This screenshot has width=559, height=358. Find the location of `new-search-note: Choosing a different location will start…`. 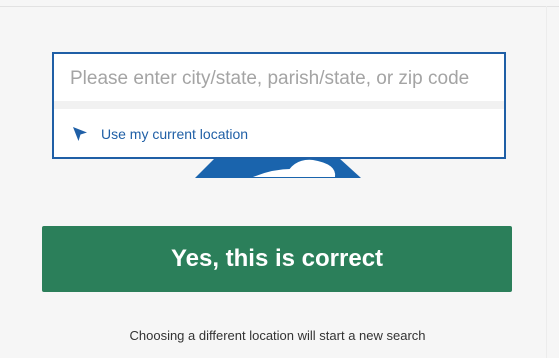

new-search-note: Choosing a different location will start… is located at coordinates (277, 335).